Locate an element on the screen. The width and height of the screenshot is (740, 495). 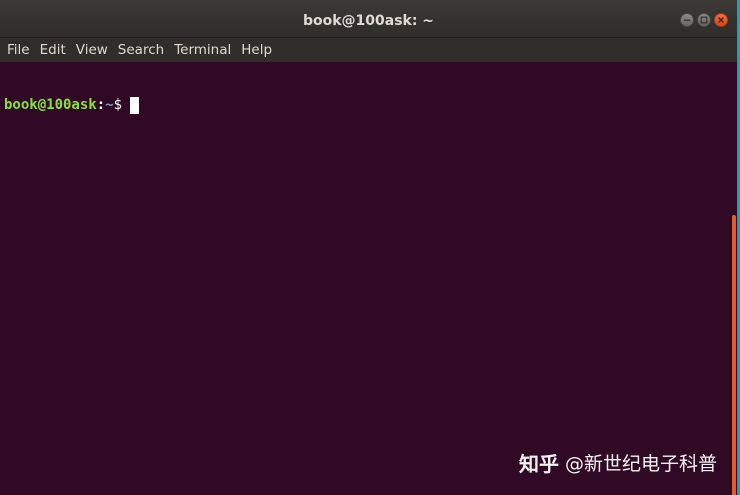
window-controls is located at coordinates (704, 20).